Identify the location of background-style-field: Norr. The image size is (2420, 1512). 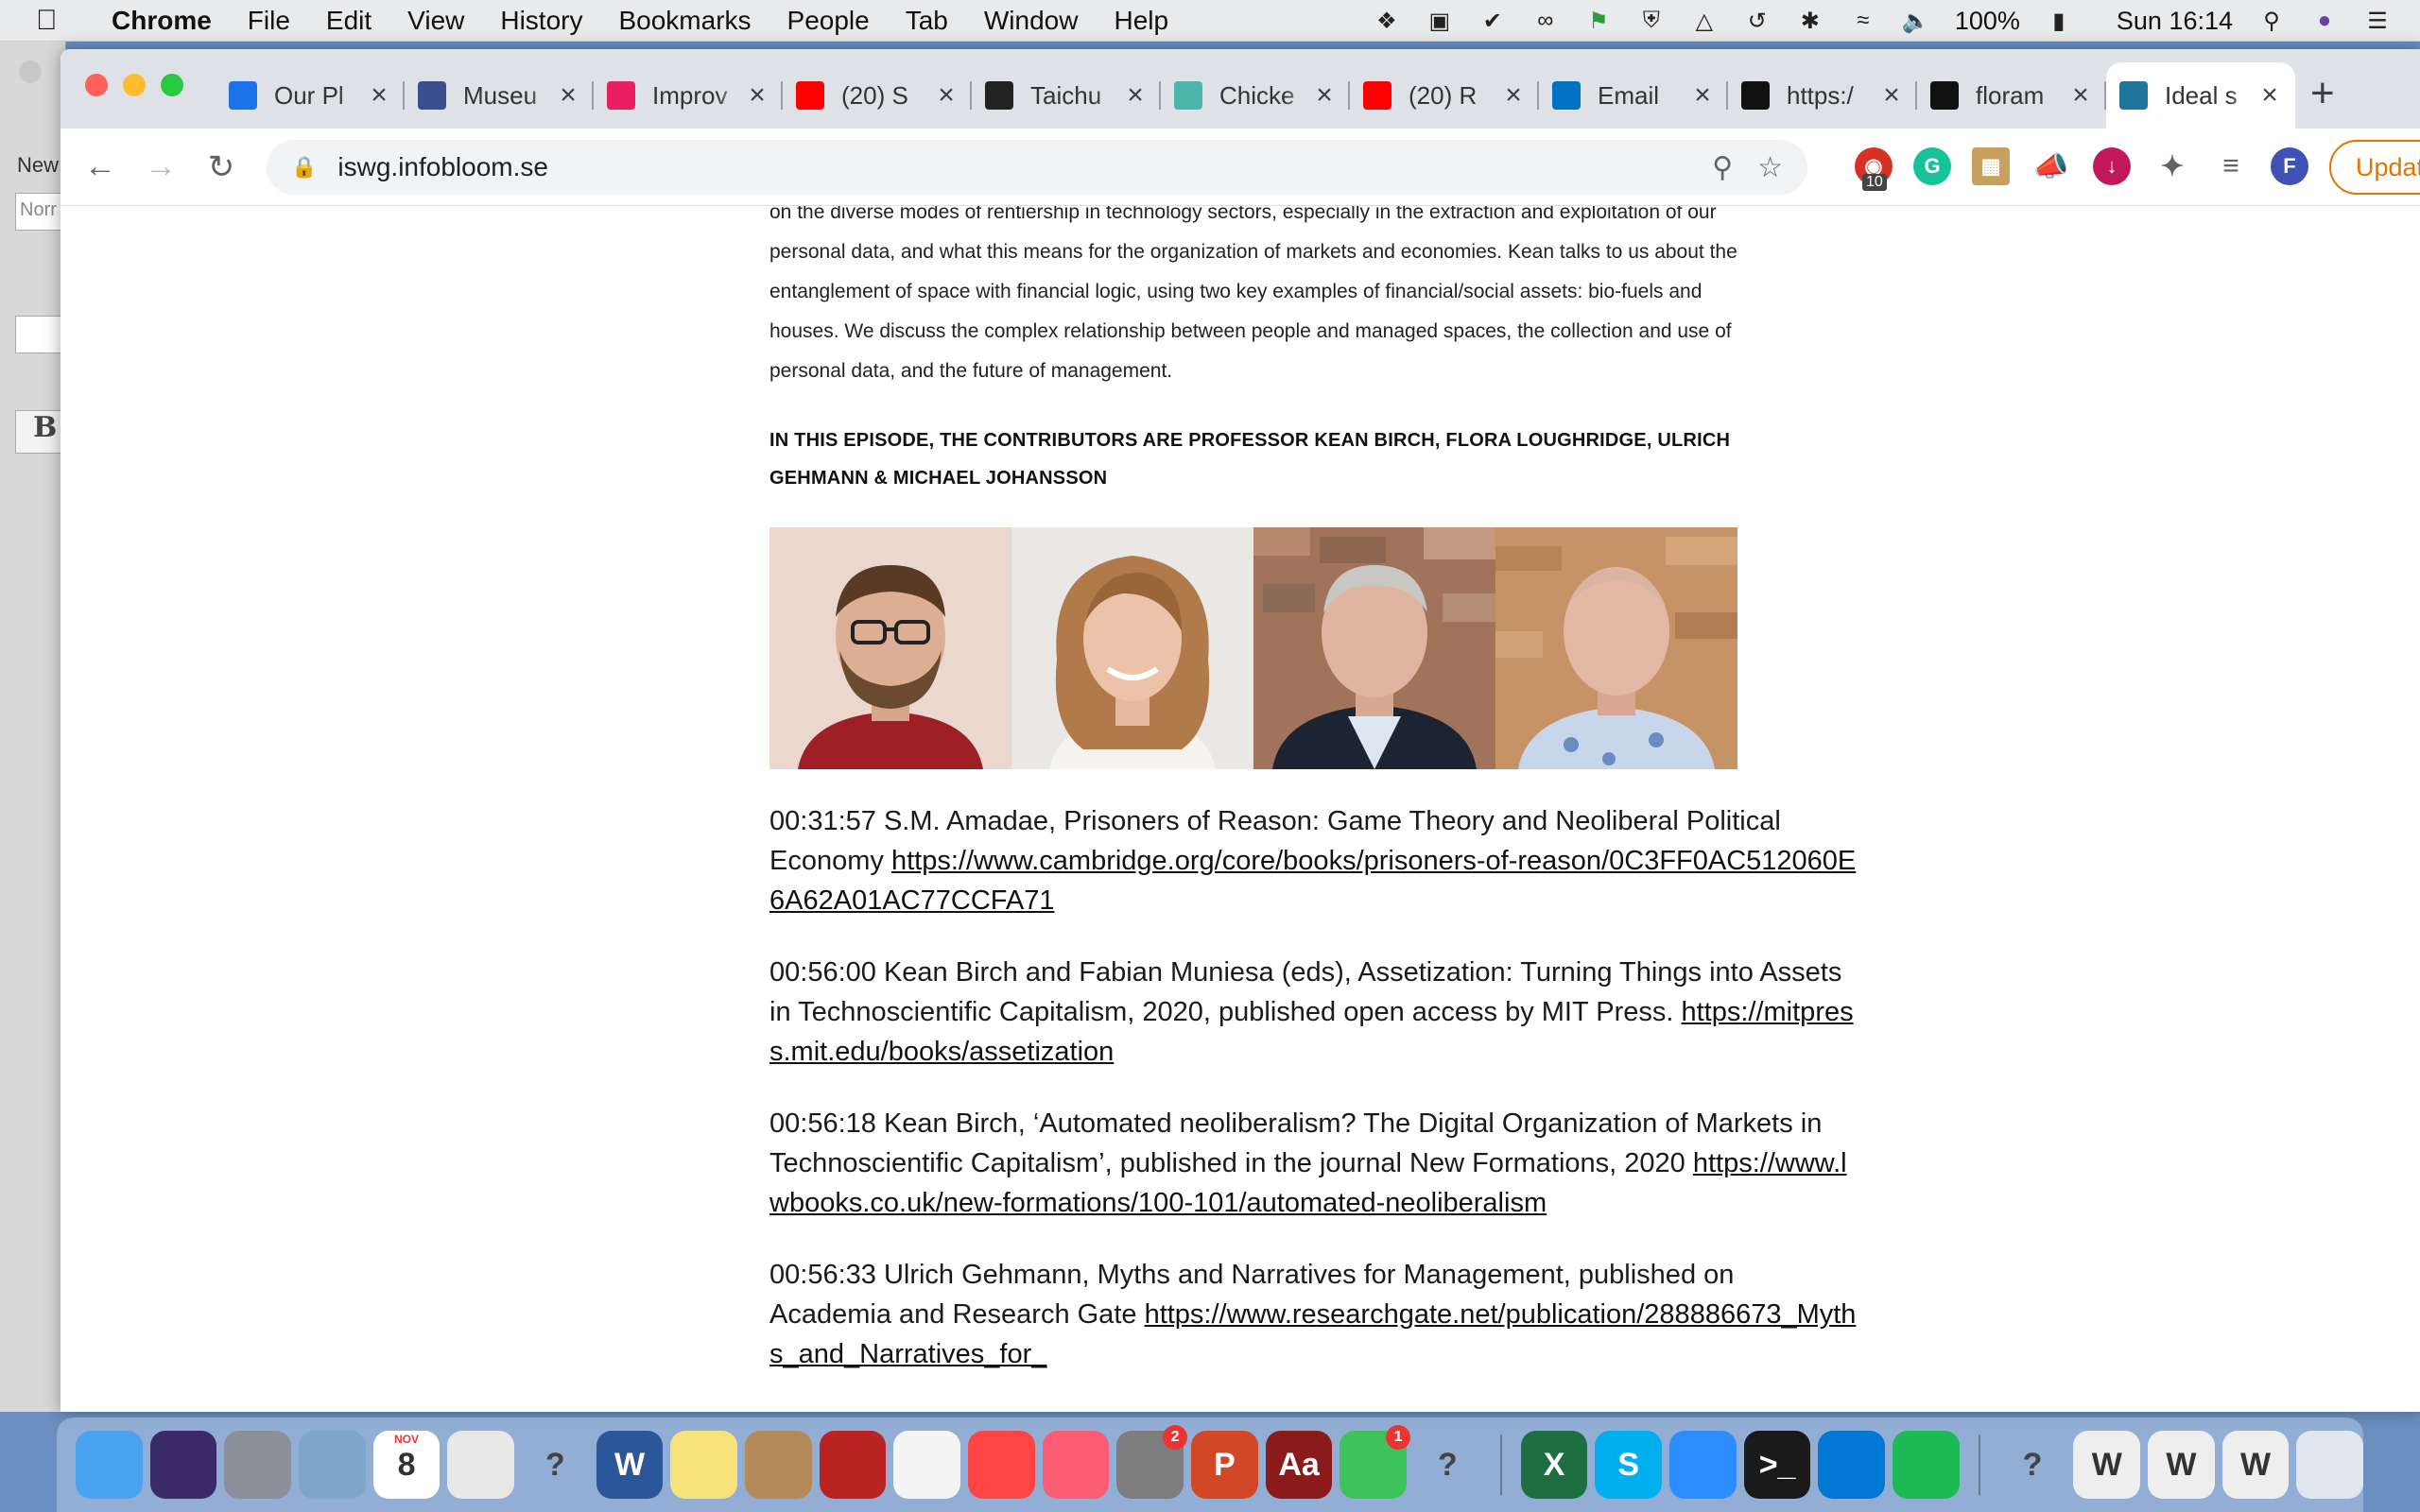
(38, 212).